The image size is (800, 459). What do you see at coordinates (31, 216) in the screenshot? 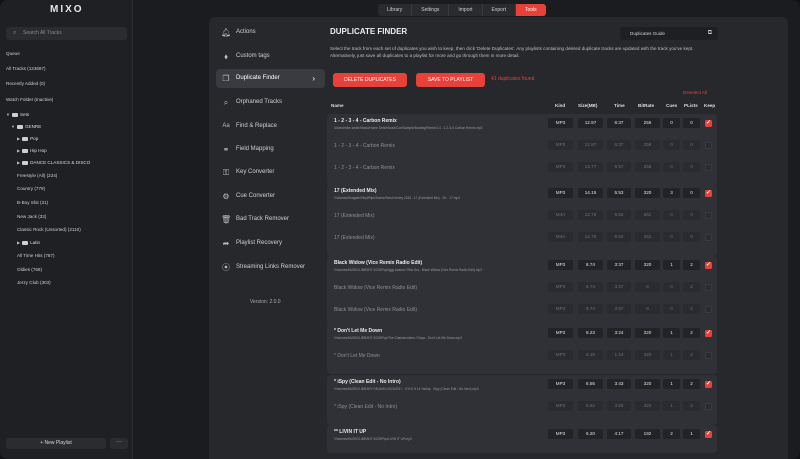
I see `sidebar-item-new-jack: New Jack (33)` at bounding box center [31, 216].